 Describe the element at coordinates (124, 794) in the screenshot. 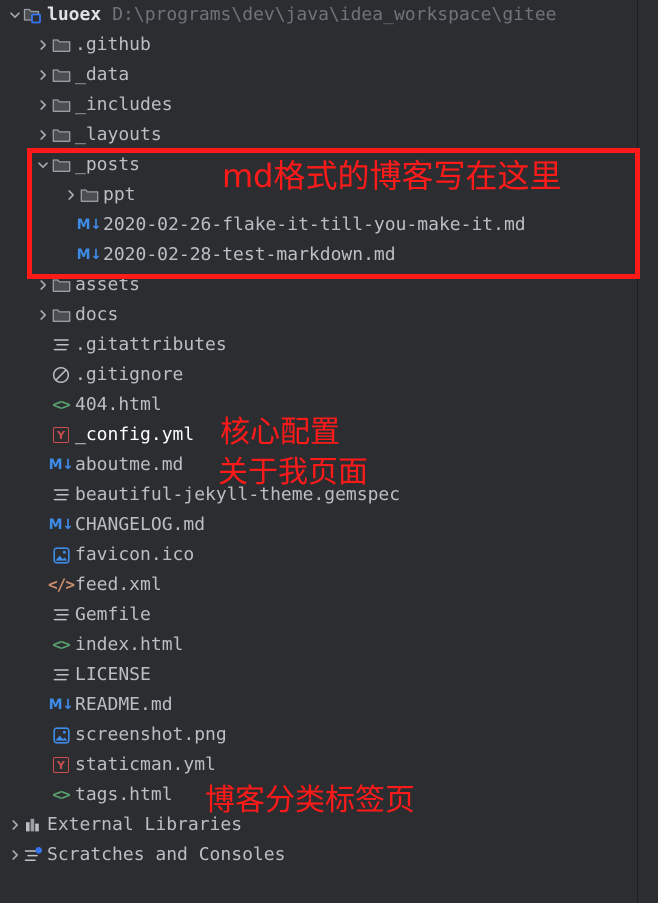

I see `tree-row-label: tags.html` at that location.